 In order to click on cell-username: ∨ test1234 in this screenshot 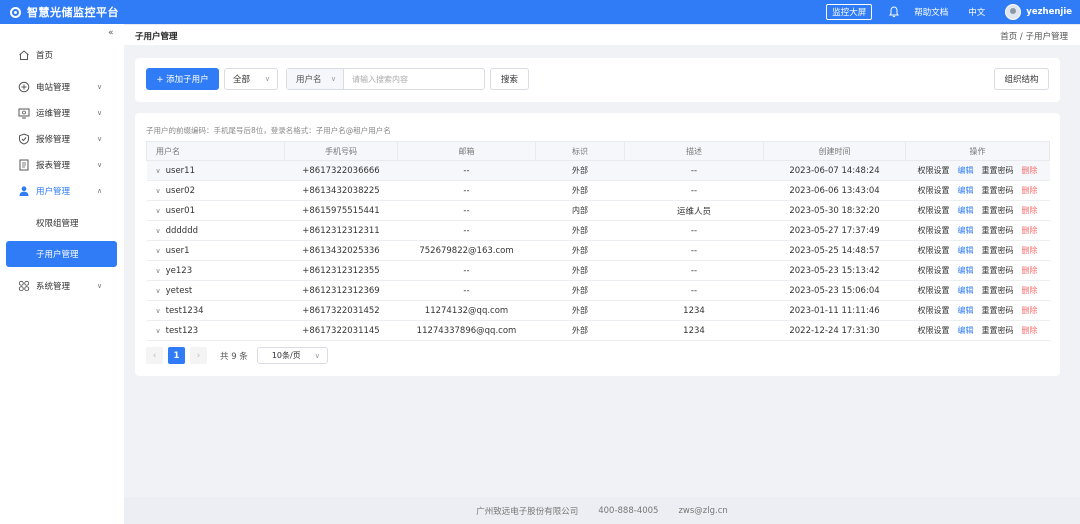, I will do `click(215, 310)`.